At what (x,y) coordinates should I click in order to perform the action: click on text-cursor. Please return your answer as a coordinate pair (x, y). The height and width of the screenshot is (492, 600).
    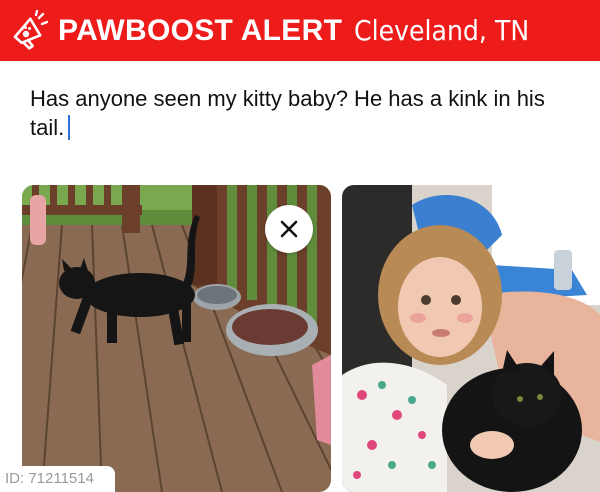
    Looking at the image, I should click on (69, 127).